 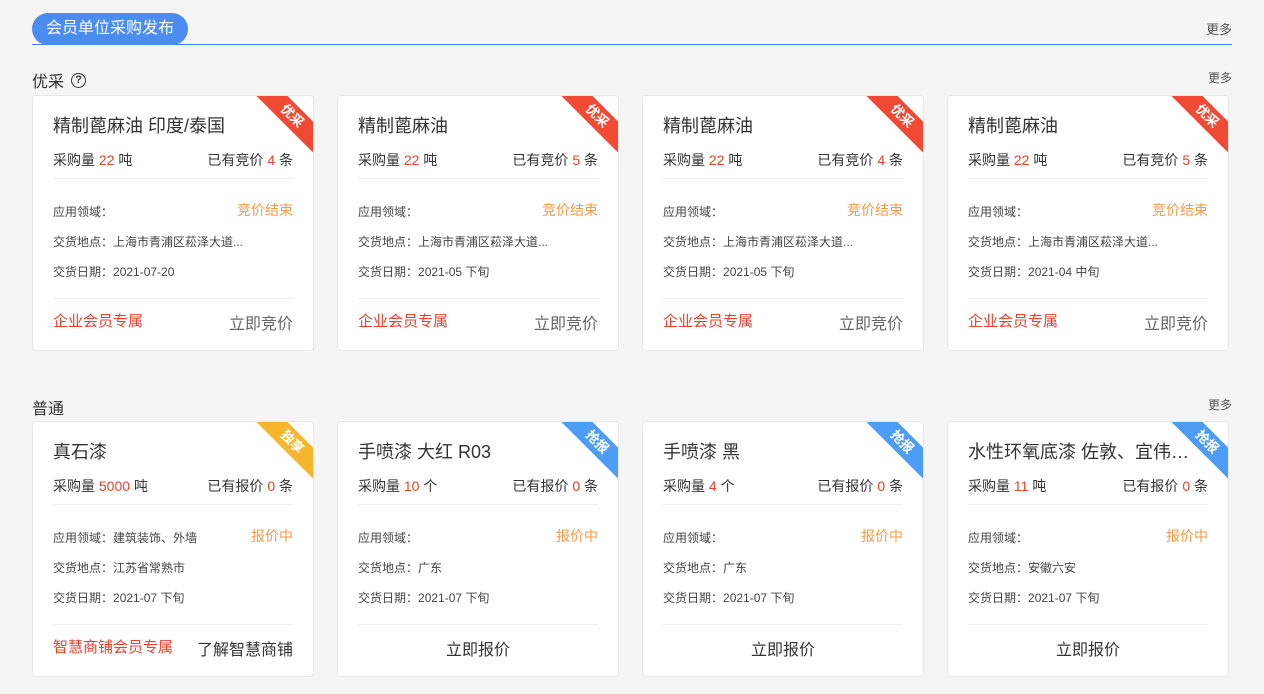 I want to click on header-more-link: 更多, so click(x=1219, y=28).